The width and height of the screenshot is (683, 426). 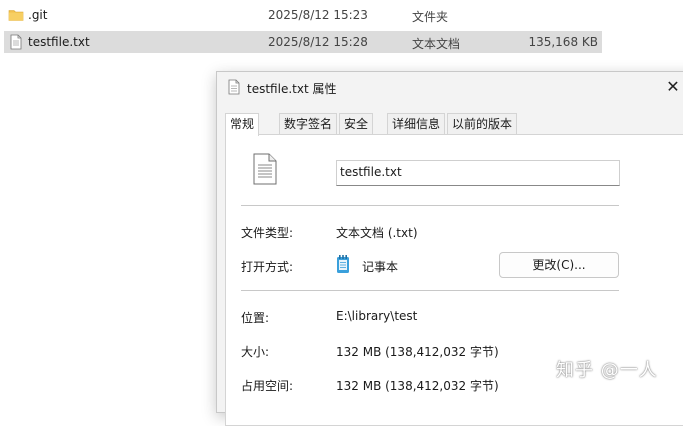 What do you see at coordinates (255, 318) in the screenshot?
I see `location-label: 位置:` at bounding box center [255, 318].